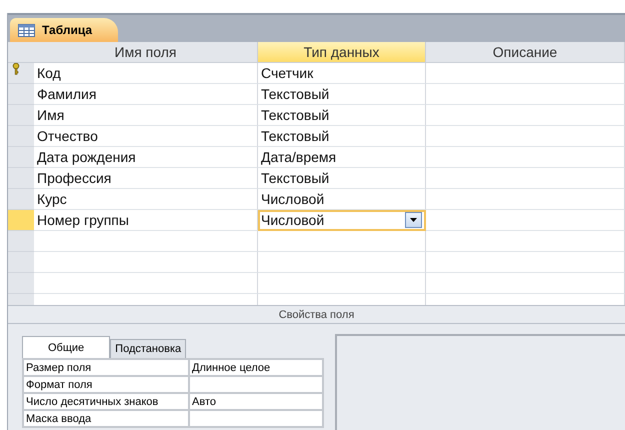 The height and width of the screenshot is (430, 625). Describe the element at coordinates (146, 220) in the screenshot. I see `field-name-cell: Номер группы` at that location.